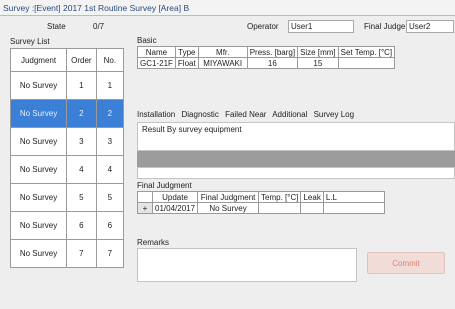 The width and height of the screenshot is (455, 309). Describe the element at coordinates (175, 197) in the screenshot. I see `column-header-update: Update` at that location.